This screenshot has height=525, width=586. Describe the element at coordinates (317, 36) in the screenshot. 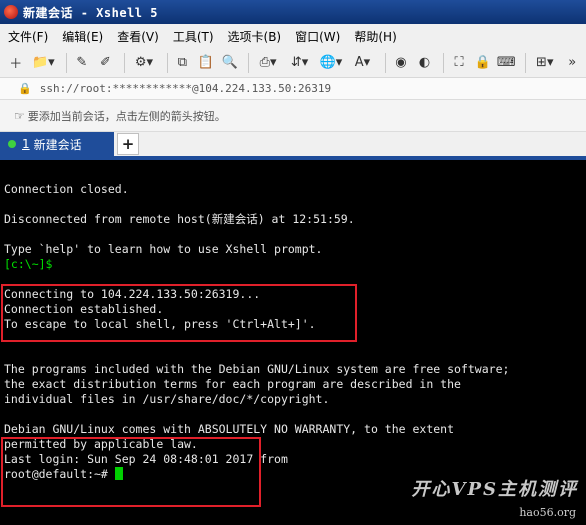

I see `menu-window: 窗口(W)` at that location.